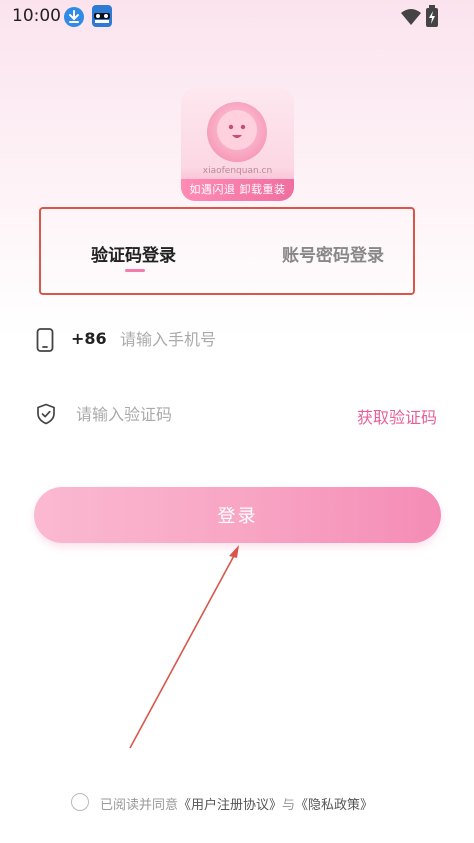  What do you see at coordinates (184, 647) in the screenshot?
I see `annotation-arrow` at bounding box center [184, 647].